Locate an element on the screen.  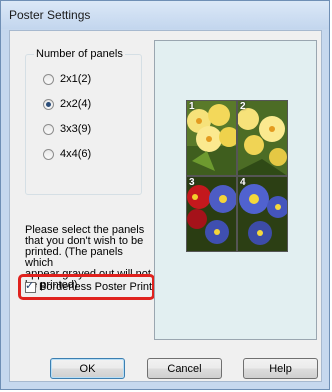
radio-label: 2x2(4) is located at coordinates (76, 104).